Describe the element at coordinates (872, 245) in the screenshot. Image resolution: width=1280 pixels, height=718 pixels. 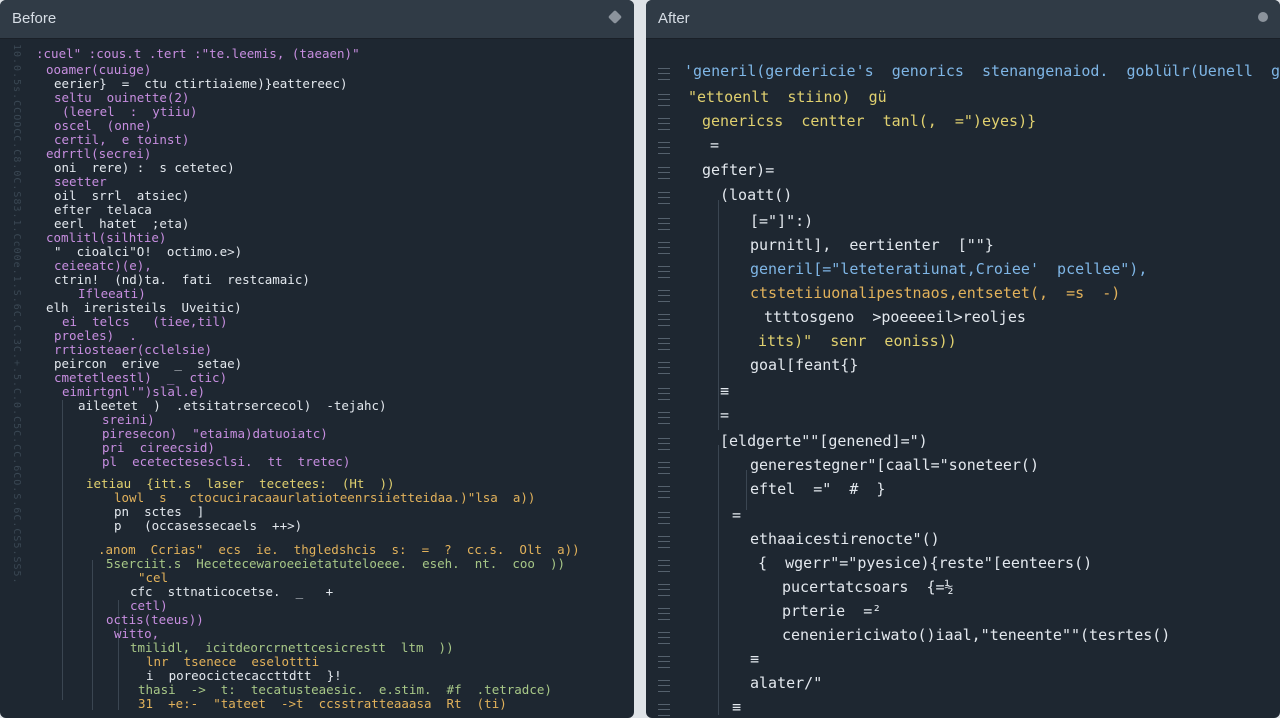
I see `after-code-line: purnitl], eertienter [""}` at that location.